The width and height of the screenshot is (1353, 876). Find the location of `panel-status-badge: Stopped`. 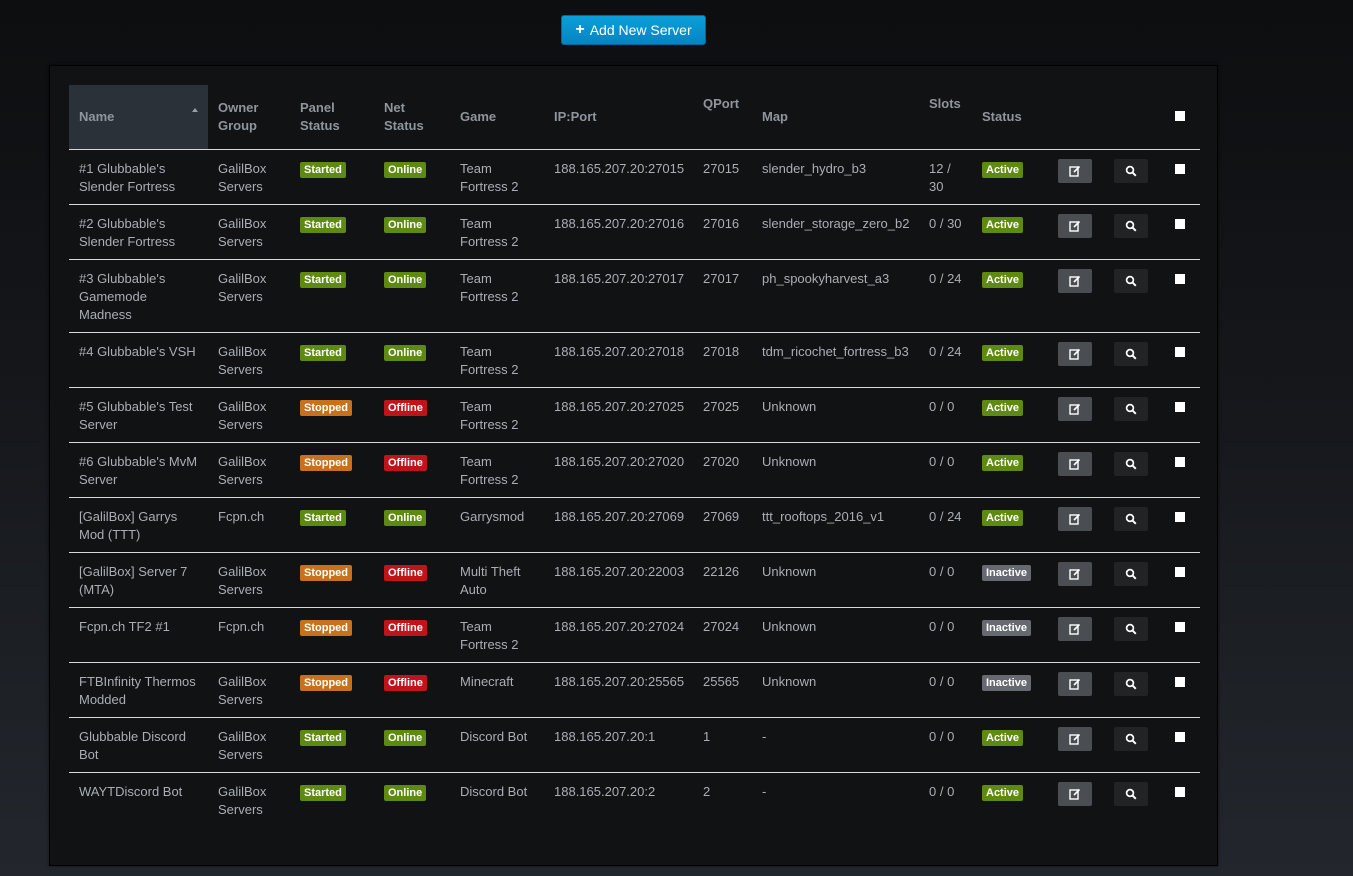

panel-status-badge: Stopped is located at coordinates (326, 408).